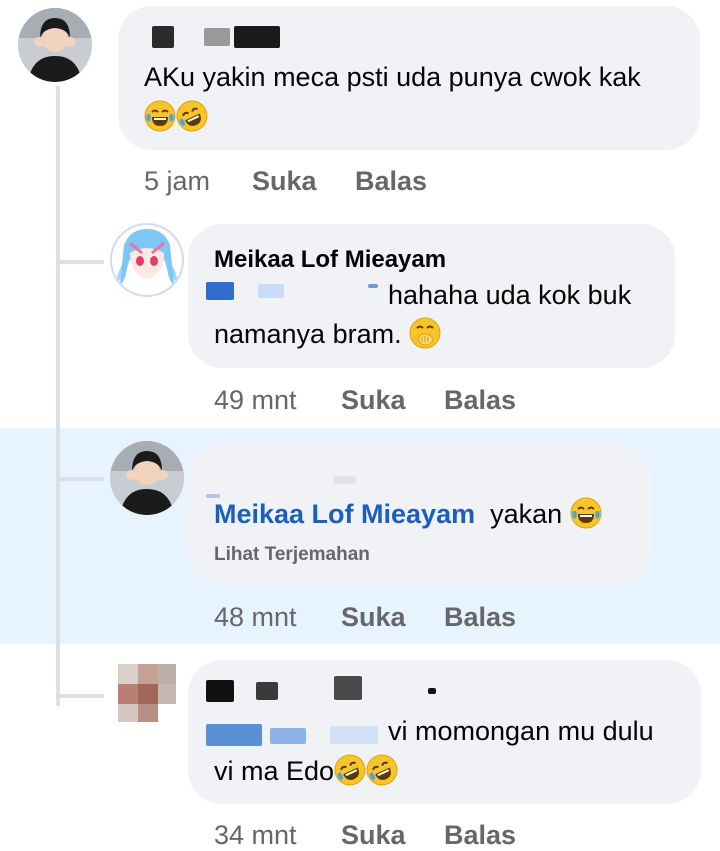  Describe the element at coordinates (292, 555) in the screenshot. I see `see-translation-link: Lihat Terjemahan` at that location.